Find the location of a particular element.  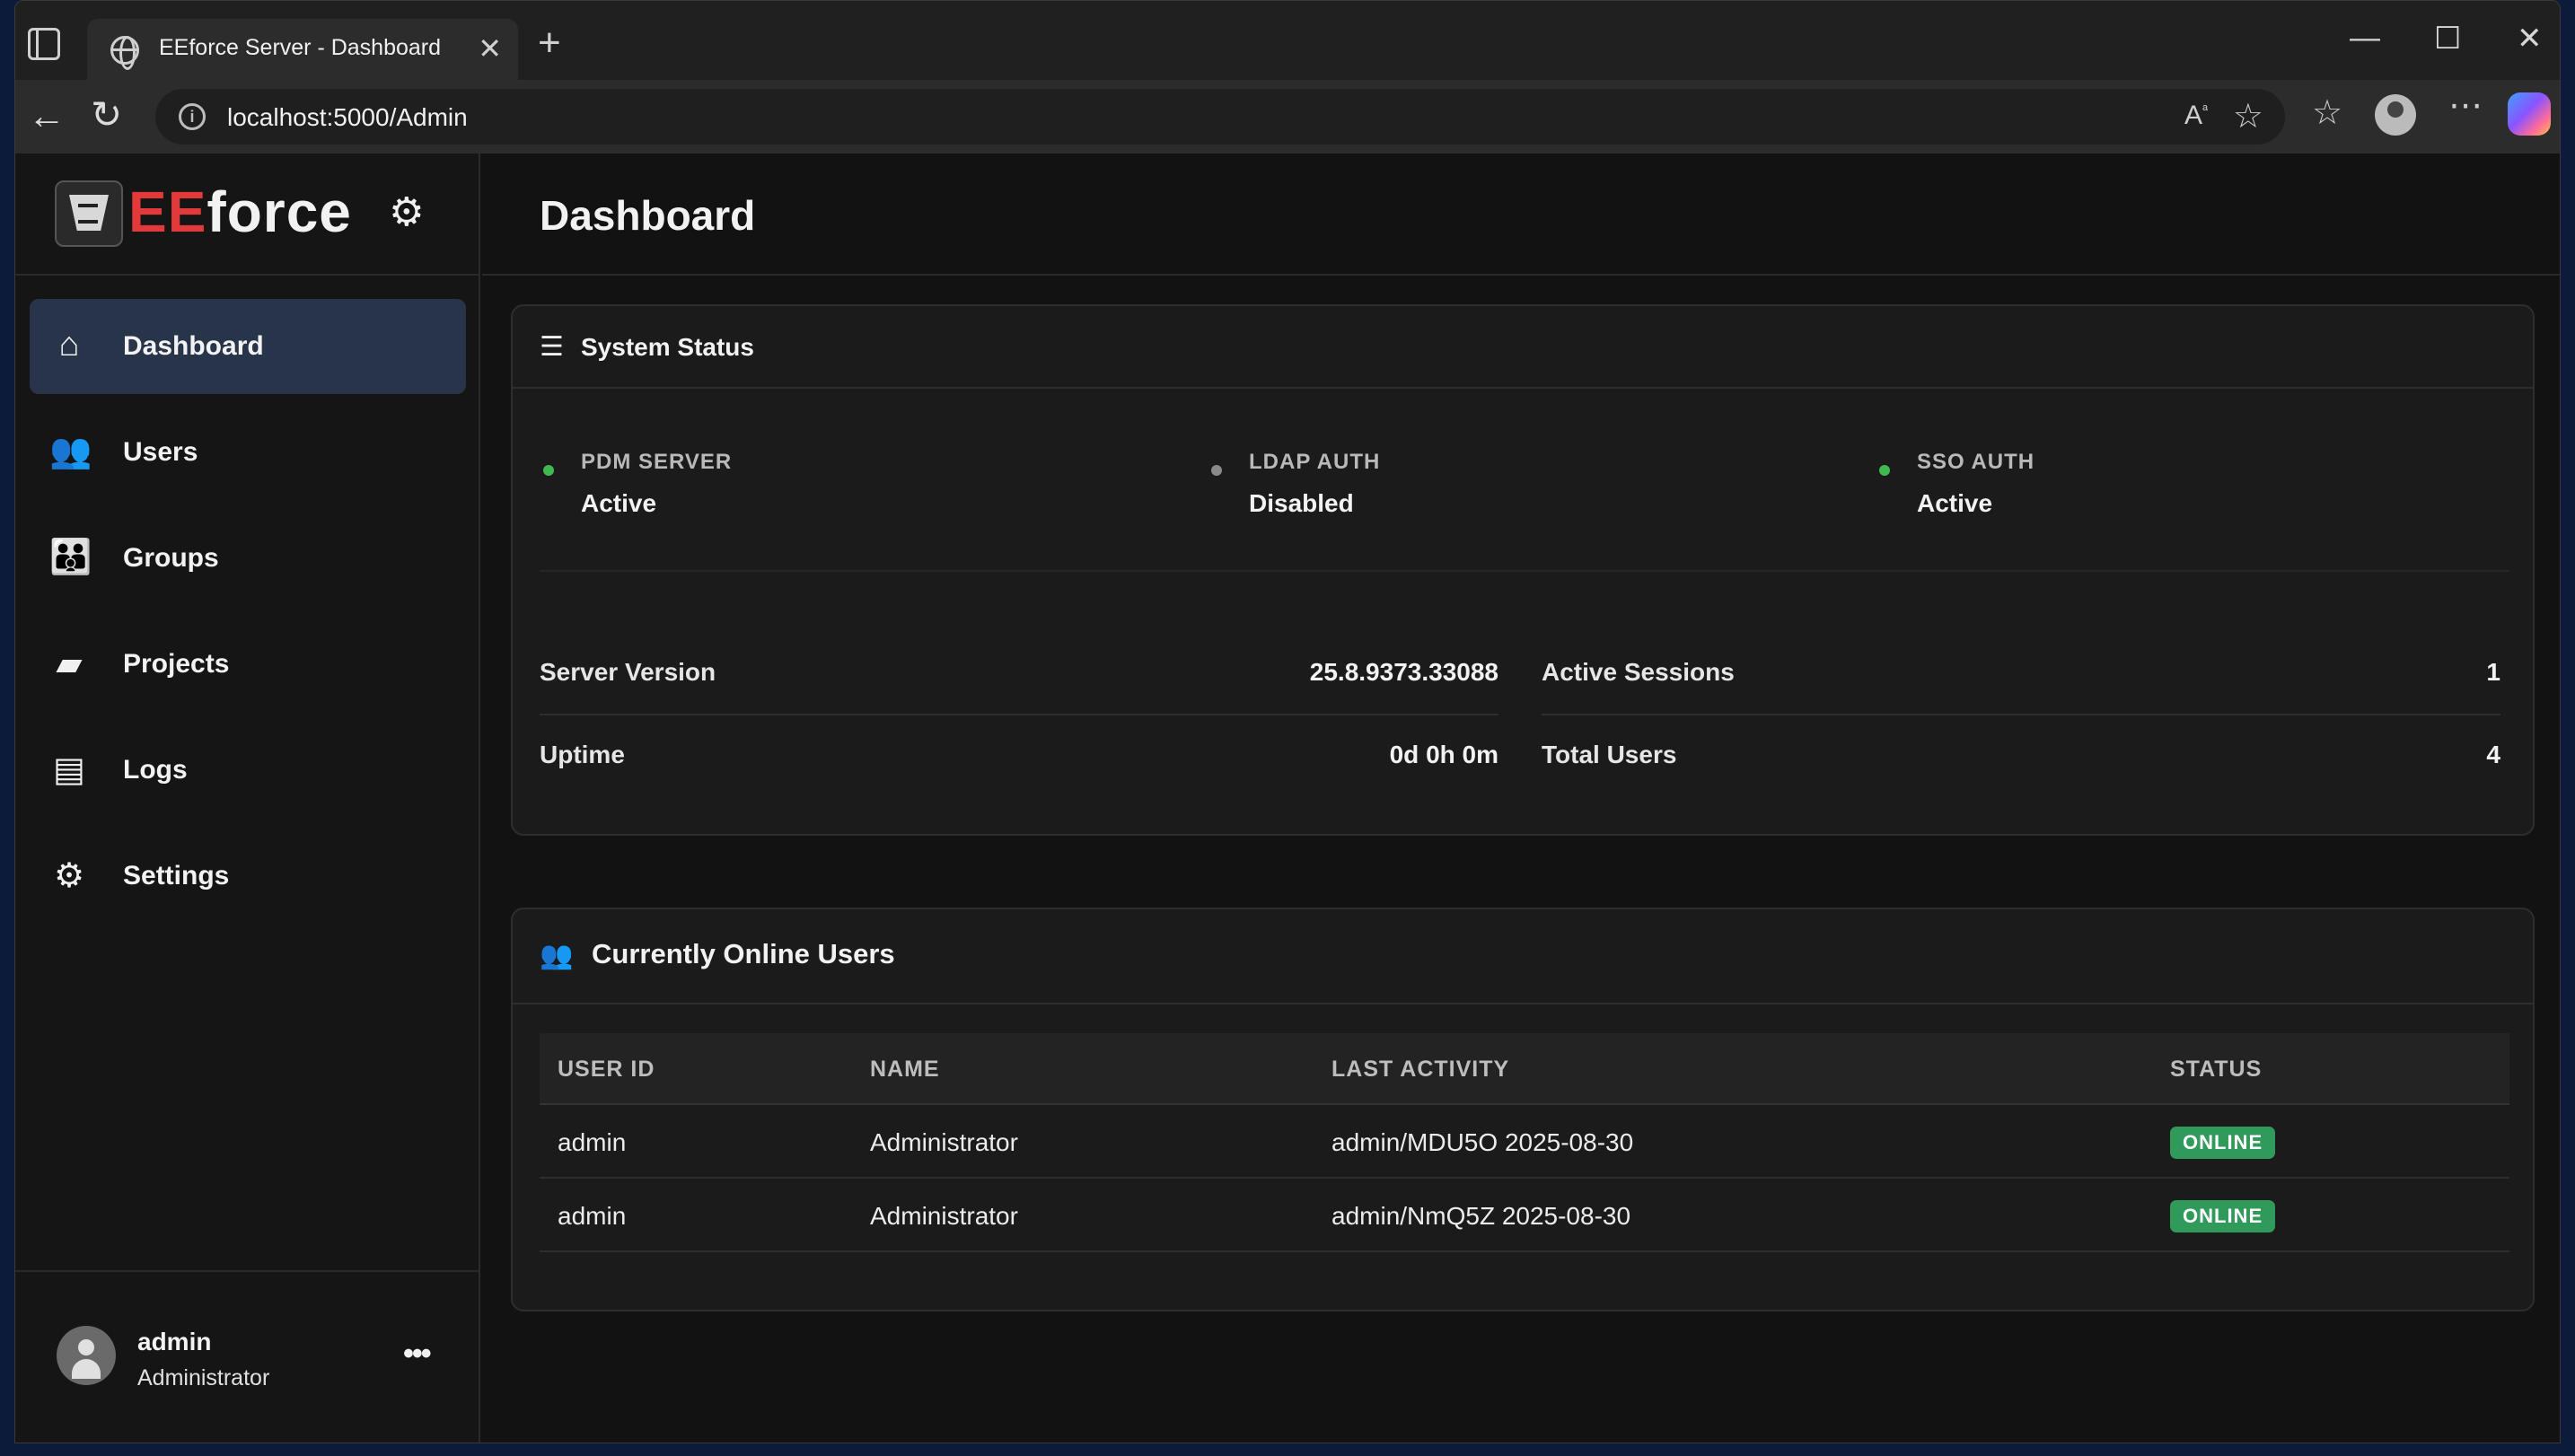

page-header: Dashboard is located at coordinates (1521, 214).